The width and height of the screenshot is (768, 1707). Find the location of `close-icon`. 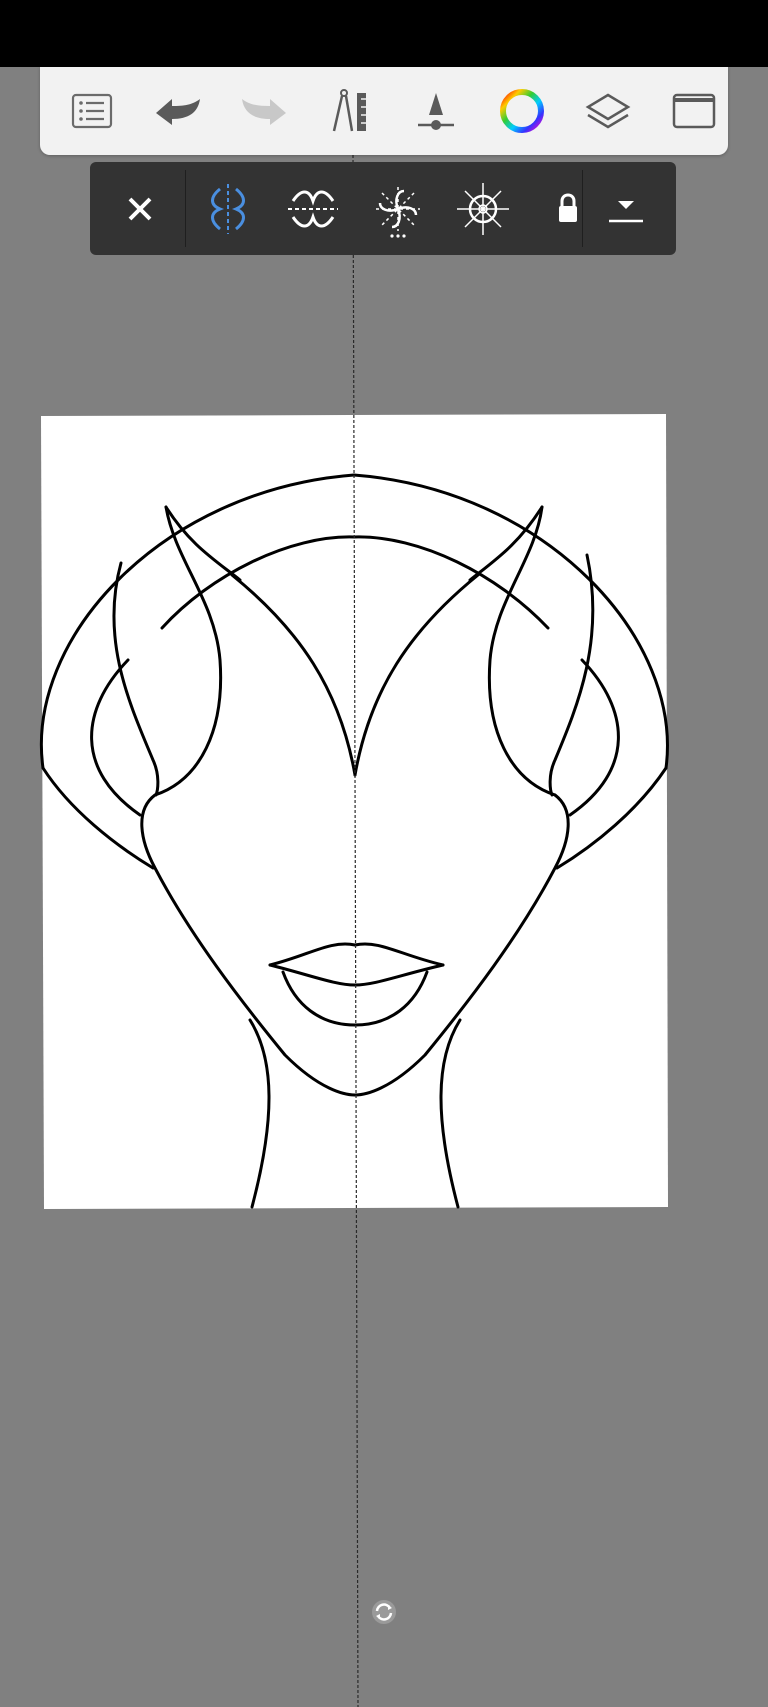

close-icon is located at coordinates (140, 209).